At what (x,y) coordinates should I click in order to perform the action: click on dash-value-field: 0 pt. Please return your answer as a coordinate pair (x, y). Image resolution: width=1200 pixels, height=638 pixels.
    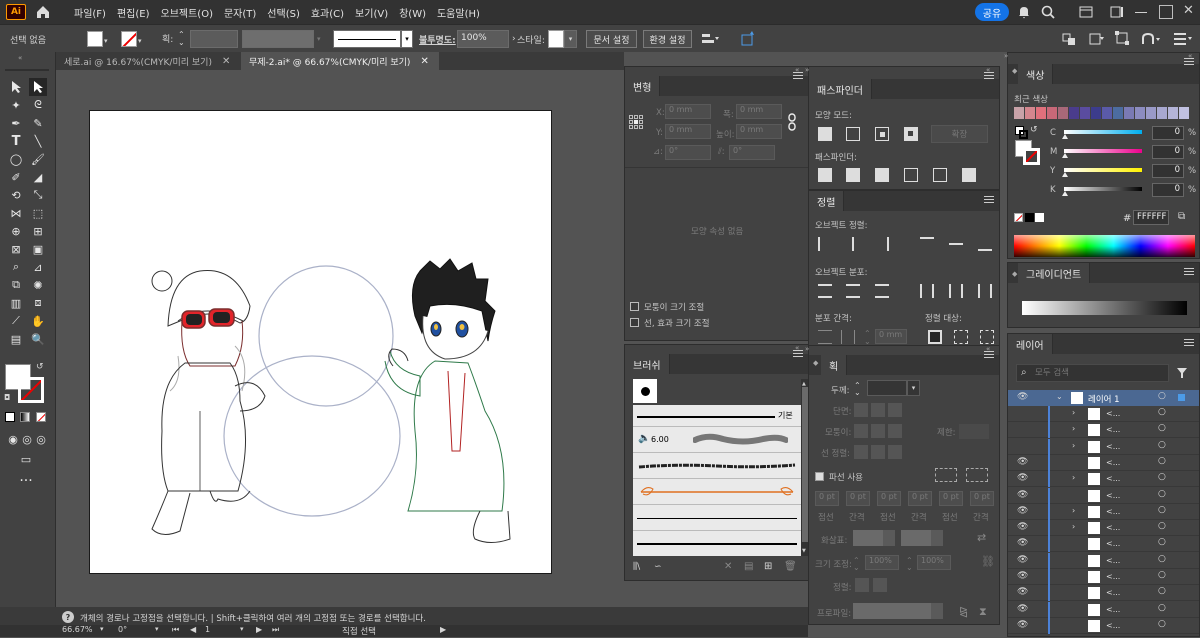
    Looking at the image, I should click on (858, 498).